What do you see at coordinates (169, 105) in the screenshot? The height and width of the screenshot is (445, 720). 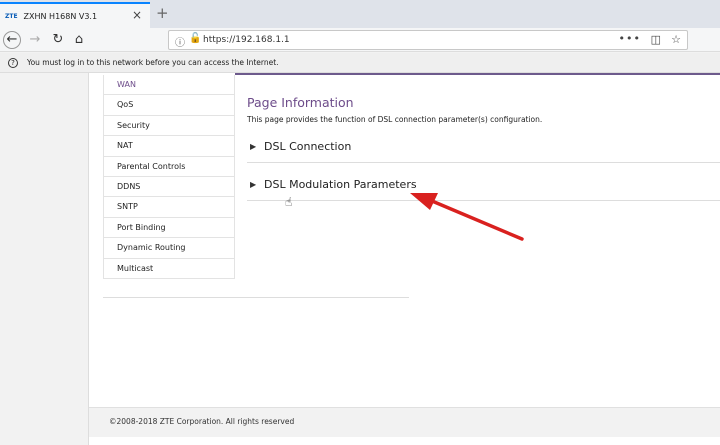 I see `sidebar-item-qos: QoS` at bounding box center [169, 105].